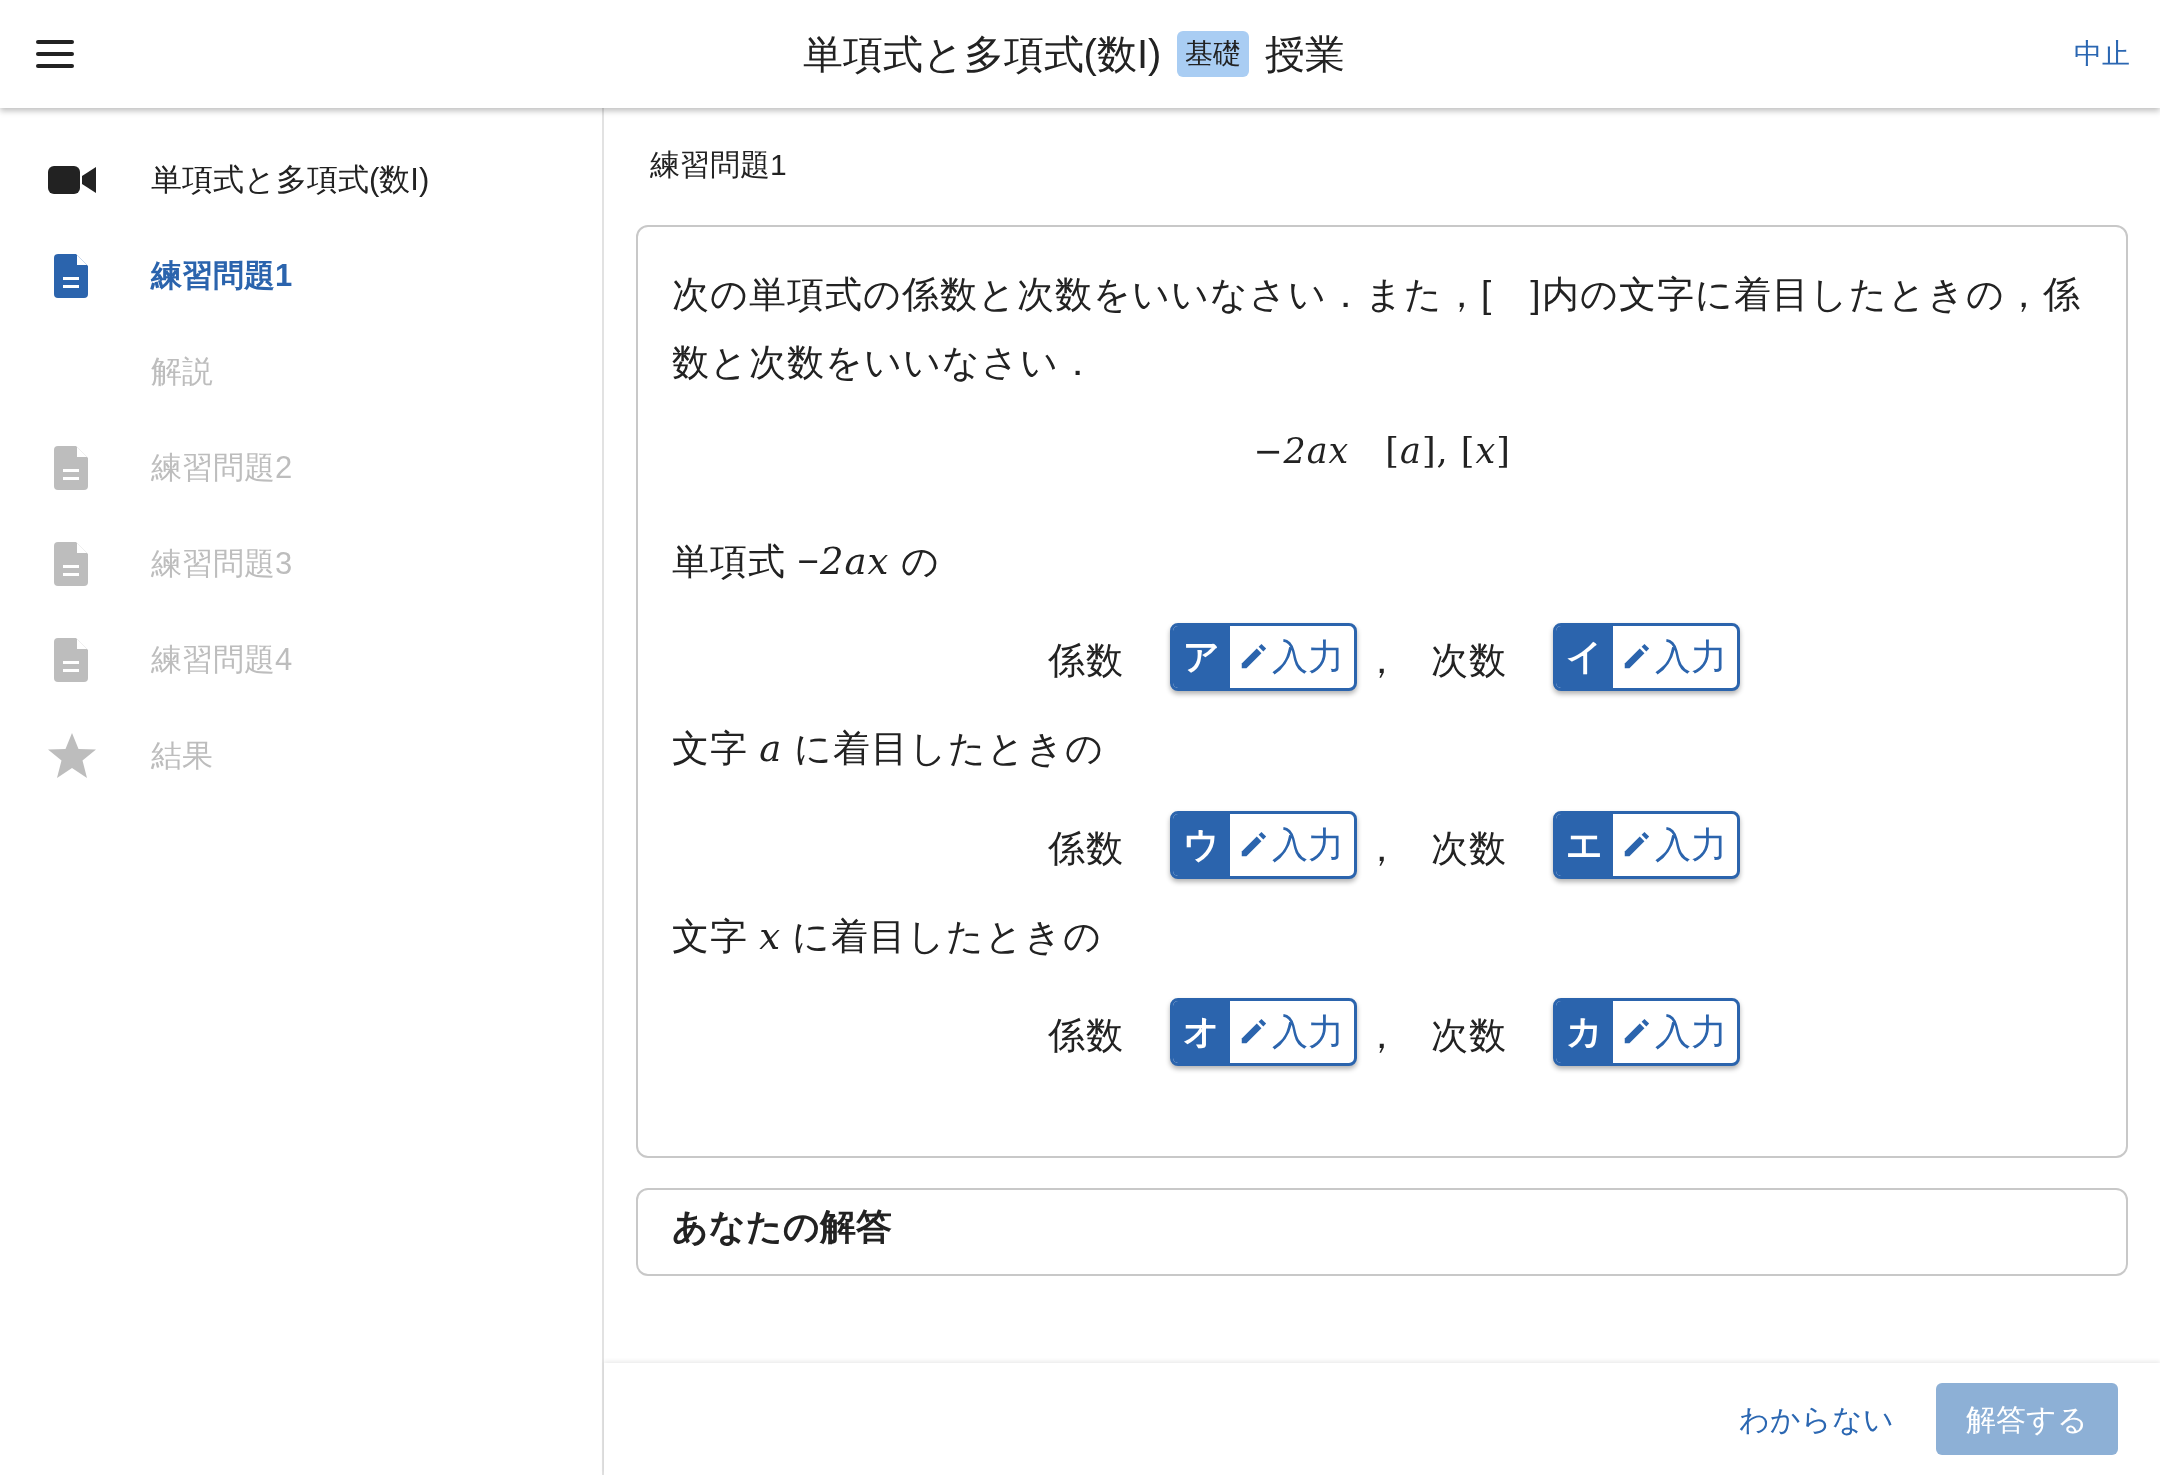 This screenshot has width=2160, height=1475. What do you see at coordinates (782, 1227) in the screenshot?
I see `answer-title: あなたの解答` at bounding box center [782, 1227].